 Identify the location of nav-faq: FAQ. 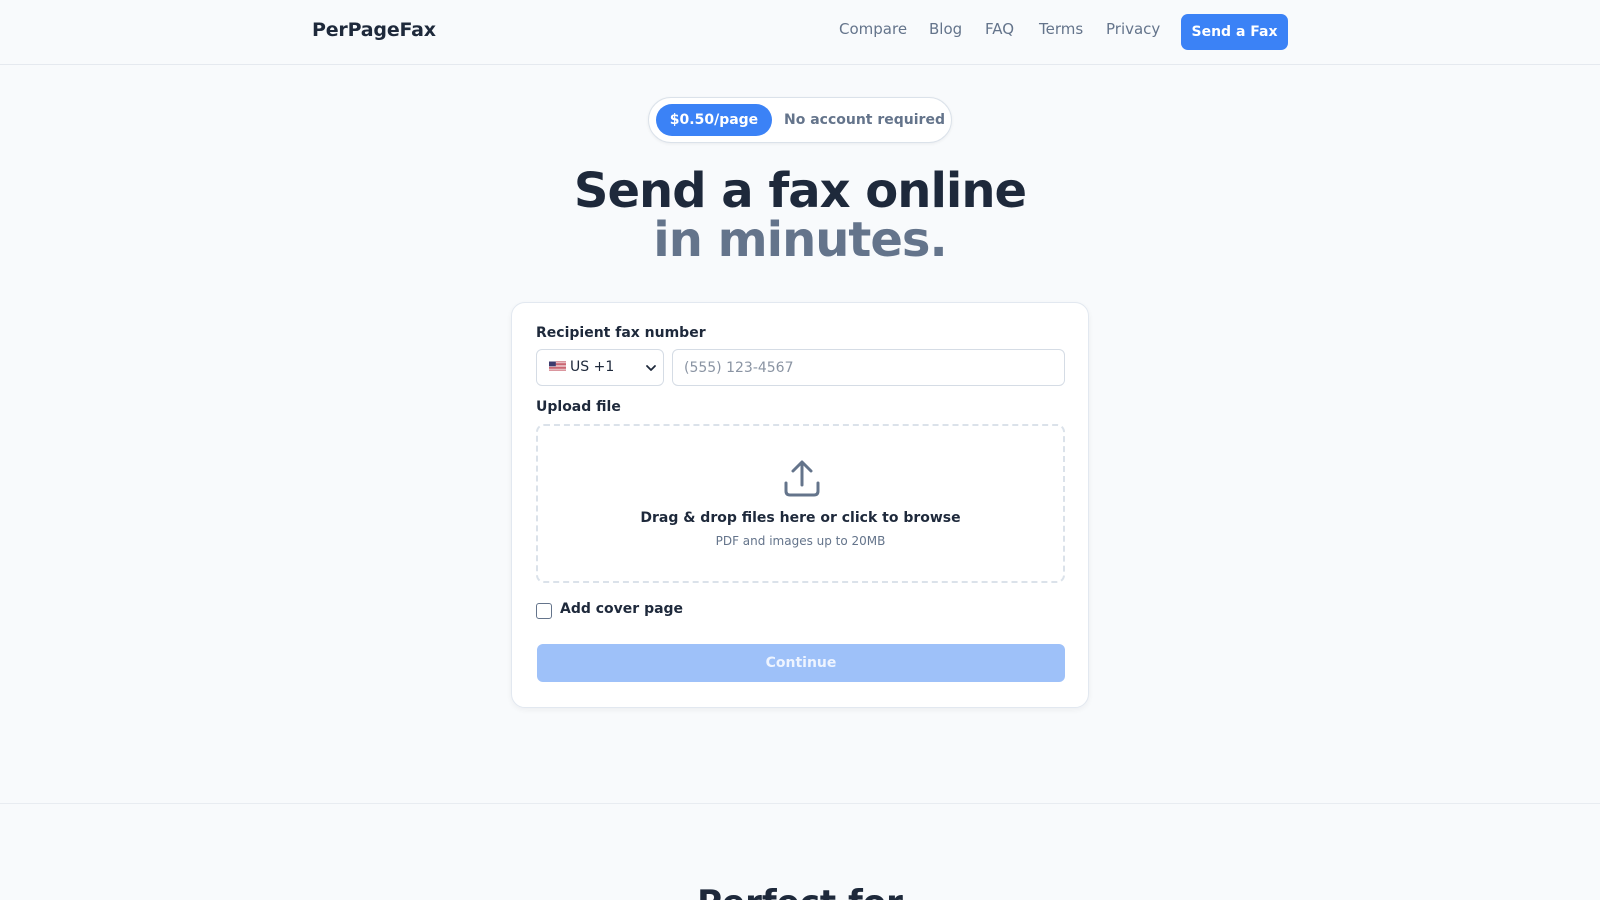
(999, 32).